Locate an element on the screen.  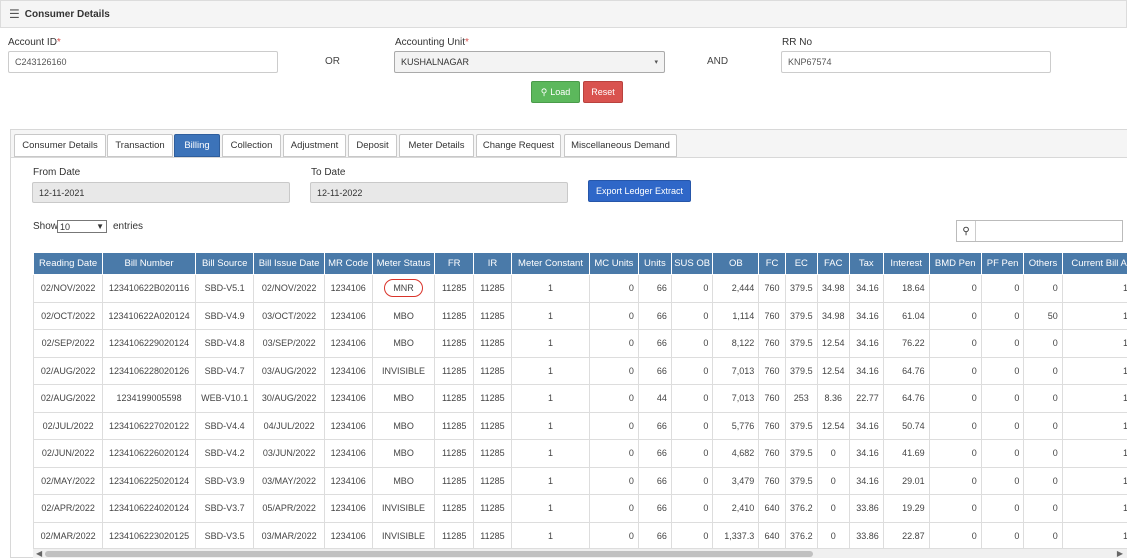
rr-no-label: RR No is located at coordinates (797, 42).